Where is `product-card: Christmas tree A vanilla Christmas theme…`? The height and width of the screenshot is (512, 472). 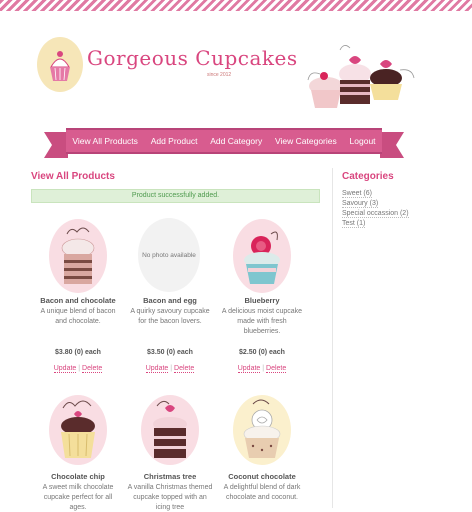 product-card: Christmas tree A vanilla Christmas theme… is located at coordinates (170, 452).